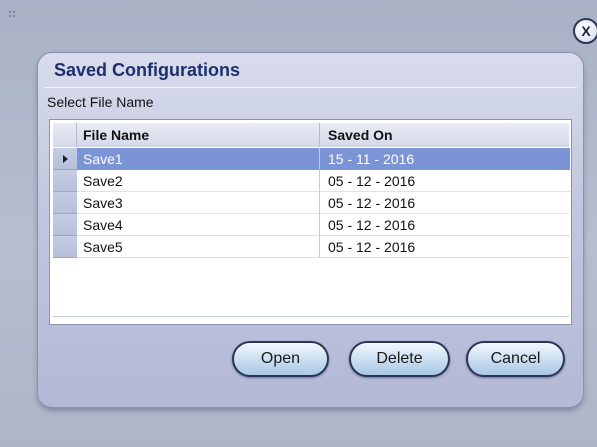 The width and height of the screenshot is (597, 447). I want to click on file-name-cell: Save2, so click(198, 181).